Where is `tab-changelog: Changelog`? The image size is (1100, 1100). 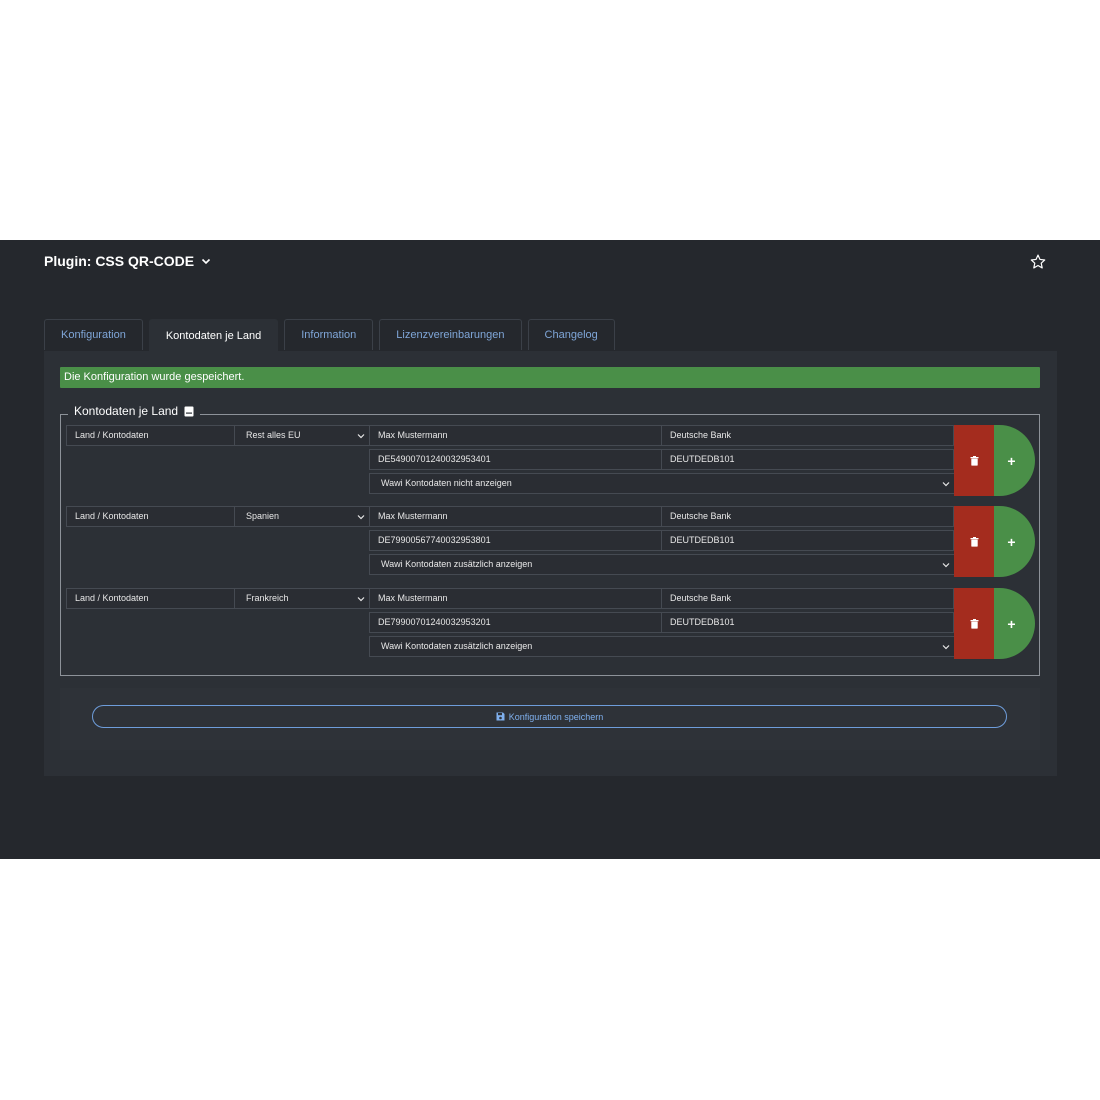
tab-changelog: Changelog is located at coordinates (571, 334).